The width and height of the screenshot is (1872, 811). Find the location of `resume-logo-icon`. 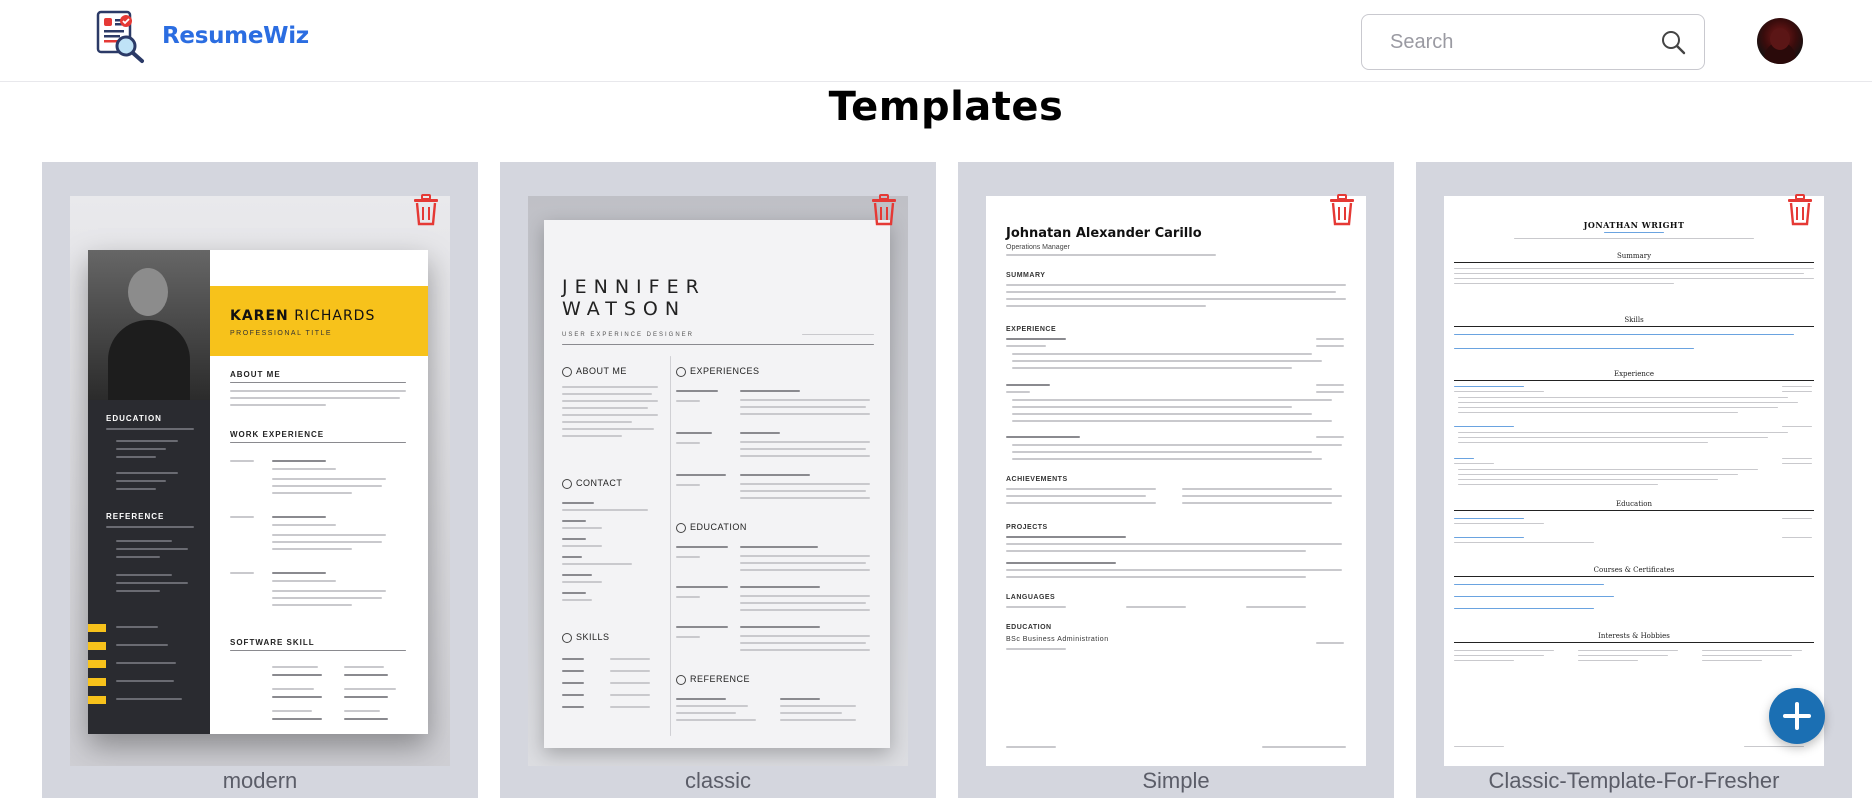

resume-logo-icon is located at coordinates (120, 36).